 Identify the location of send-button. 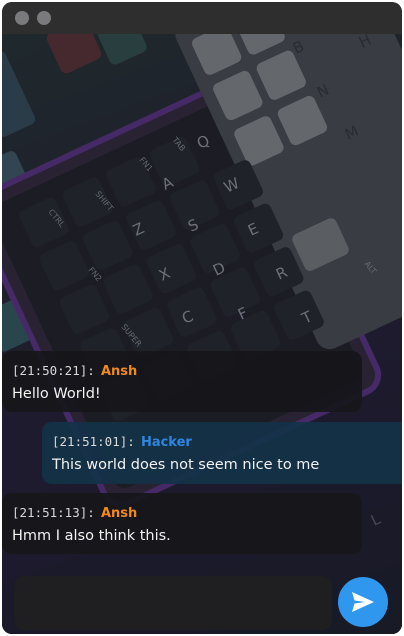
(363, 602).